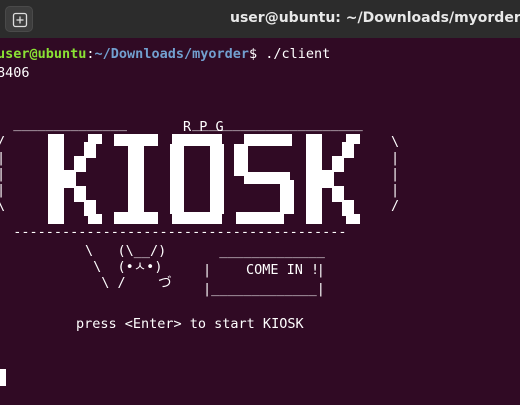 The image size is (520, 405). What do you see at coordinates (128, 267) in the screenshot?
I see `bunny-art: \ (\__/) \ (•ㅅ•) \ / づ` at bounding box center [128, 267].